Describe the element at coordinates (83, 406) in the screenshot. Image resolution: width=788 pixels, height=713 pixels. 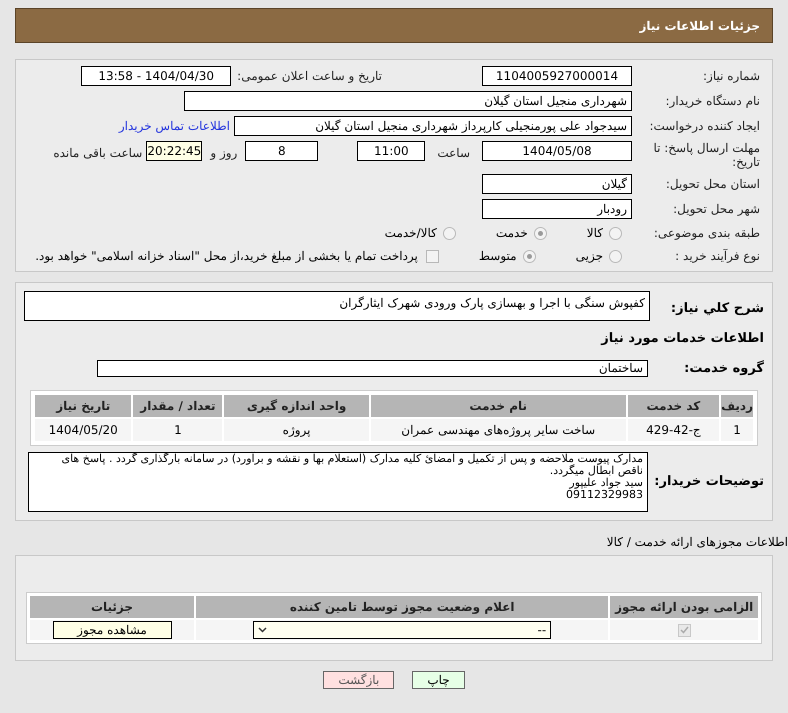
I see `column-header: تاریخ نیاز` at that location.